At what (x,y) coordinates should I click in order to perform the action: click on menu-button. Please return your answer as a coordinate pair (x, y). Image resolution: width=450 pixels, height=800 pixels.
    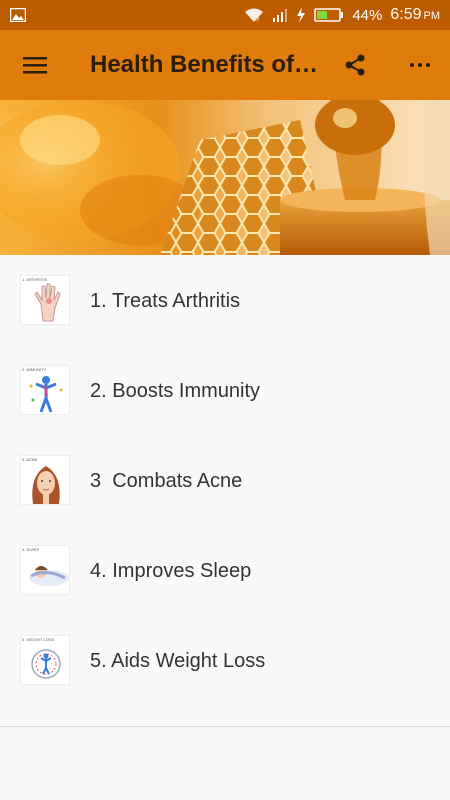
    Looking at the image, I should click on (35, 65).